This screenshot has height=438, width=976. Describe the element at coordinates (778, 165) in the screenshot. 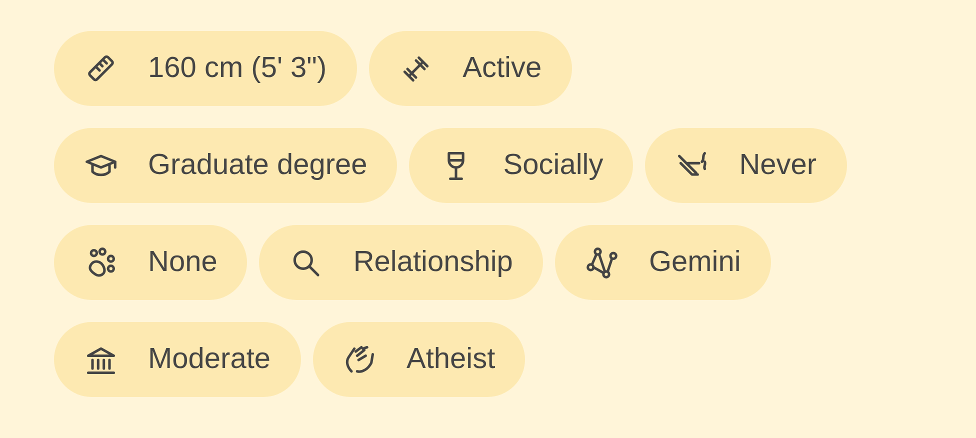

I see `chip-label: Never` at that location.